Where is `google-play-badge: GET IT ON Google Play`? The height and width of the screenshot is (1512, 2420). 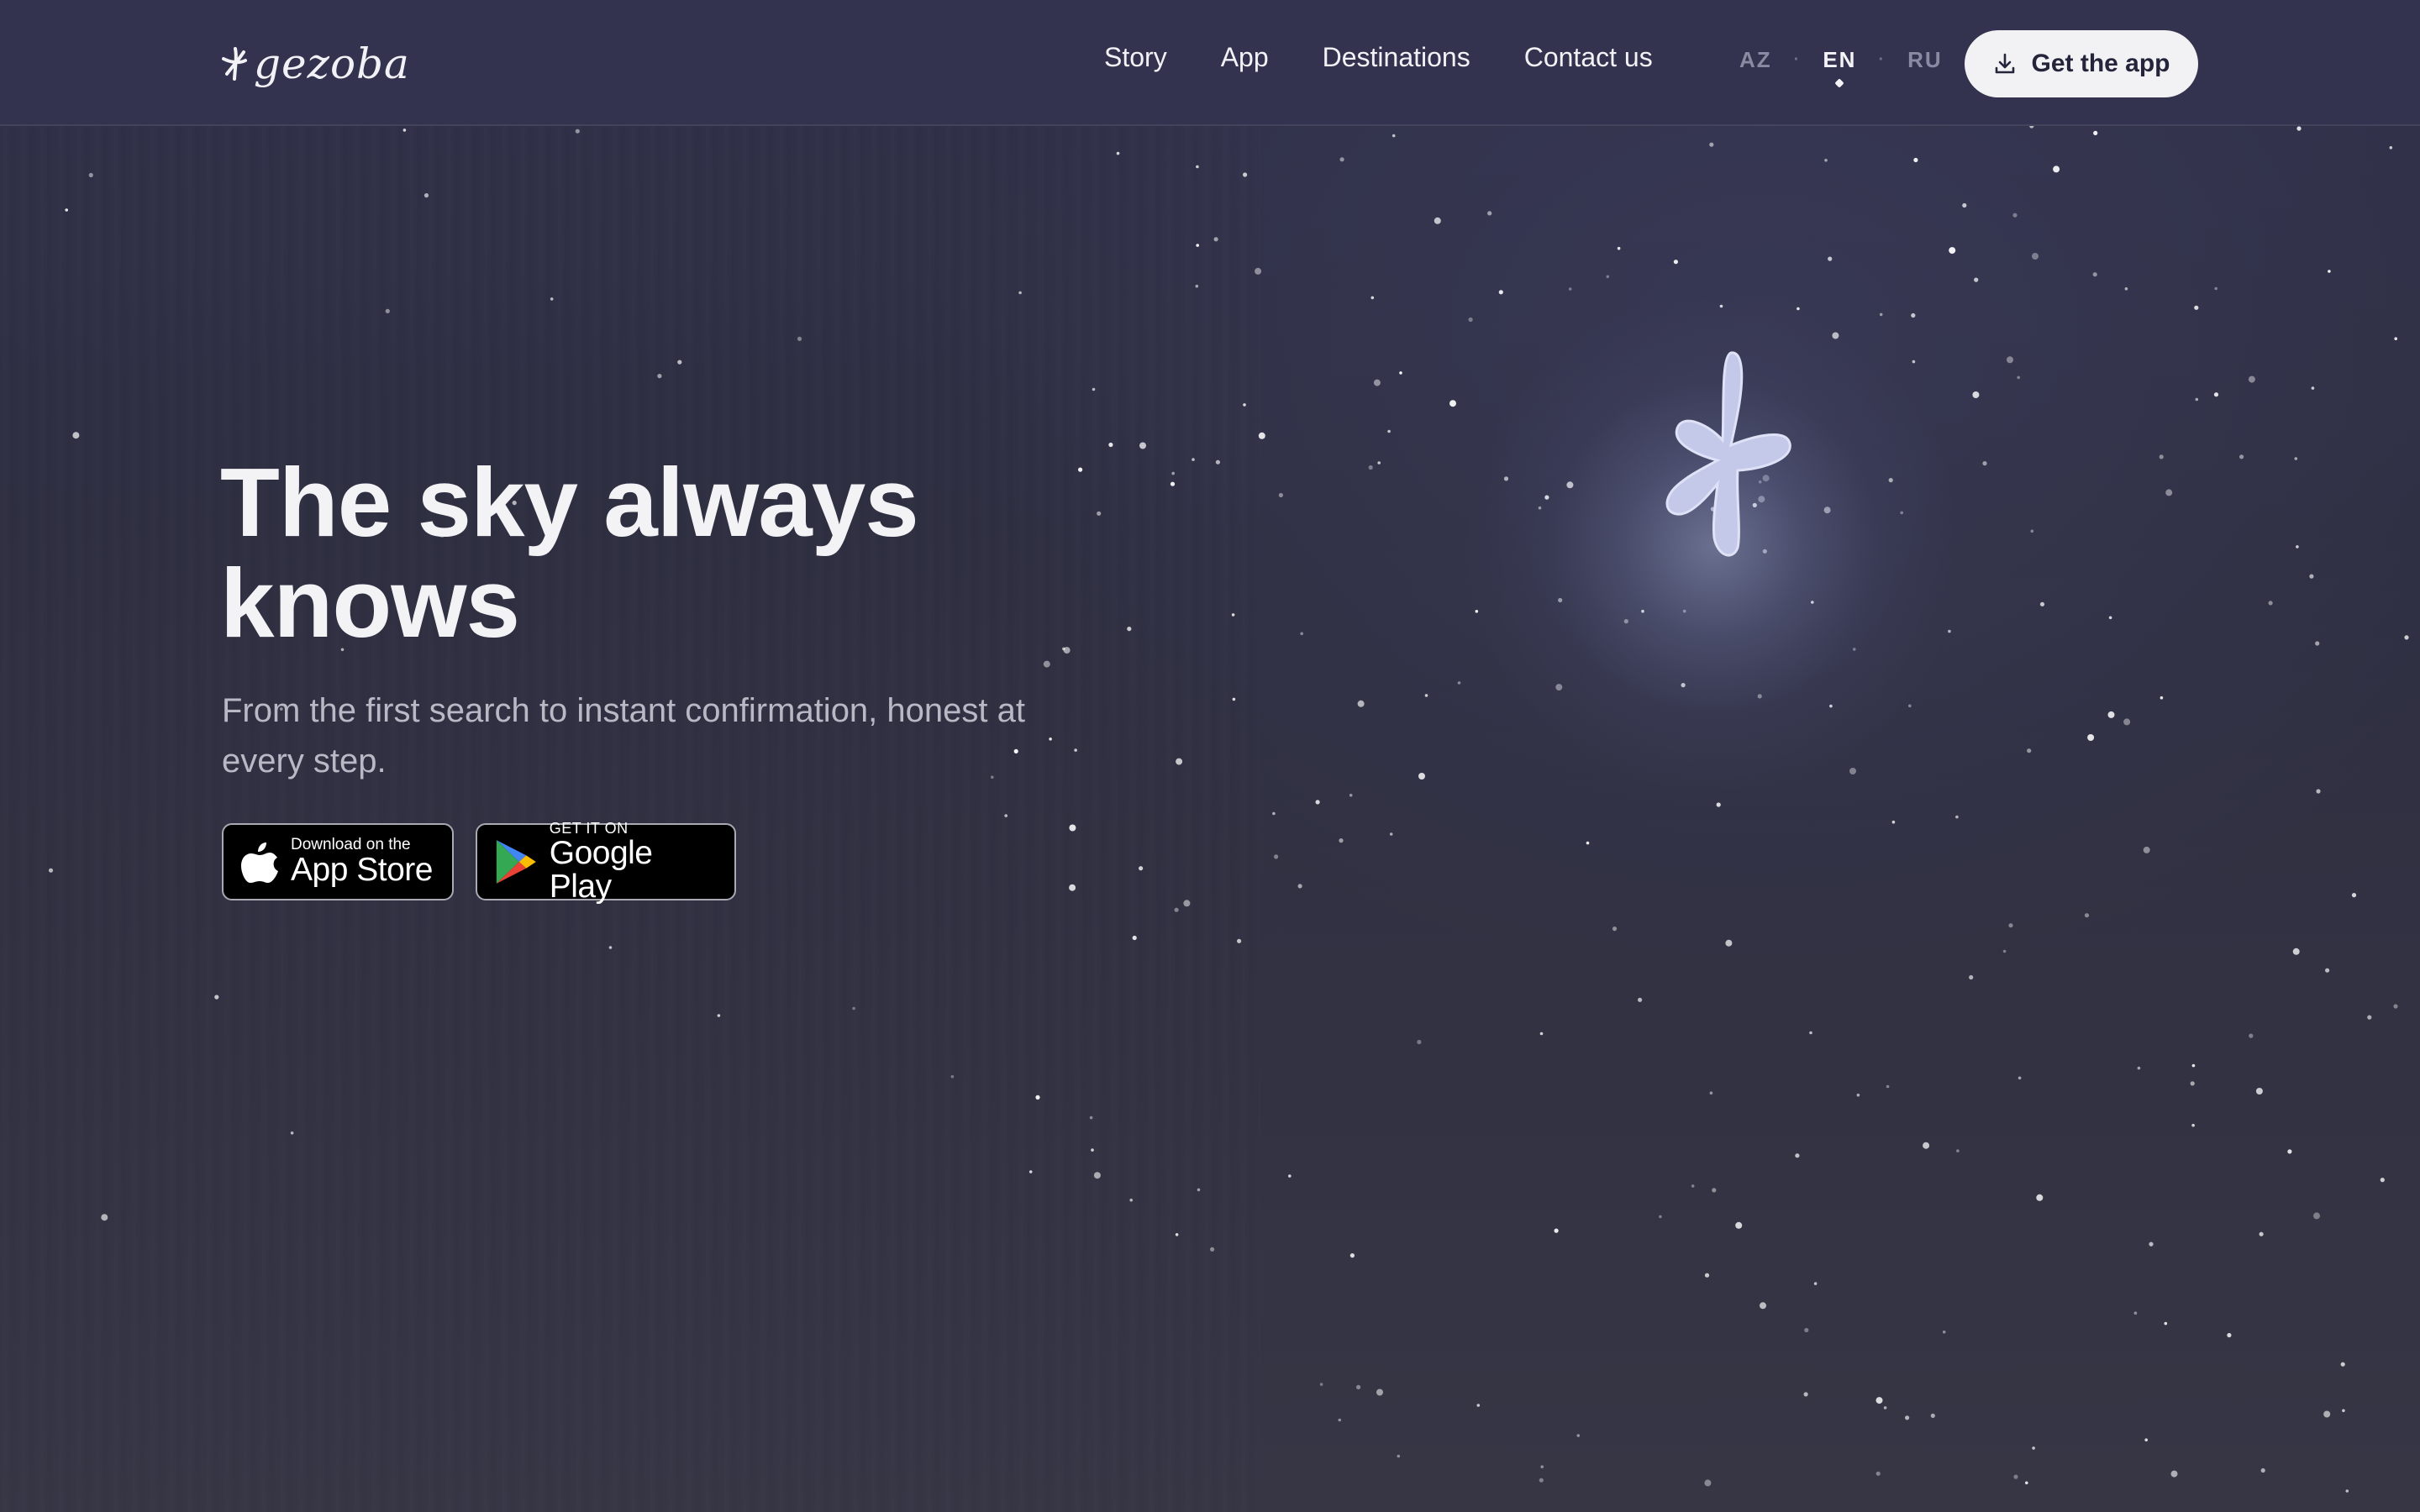 google-play-badge: GET IT ON Google Play is located at coordinates (606, 862).